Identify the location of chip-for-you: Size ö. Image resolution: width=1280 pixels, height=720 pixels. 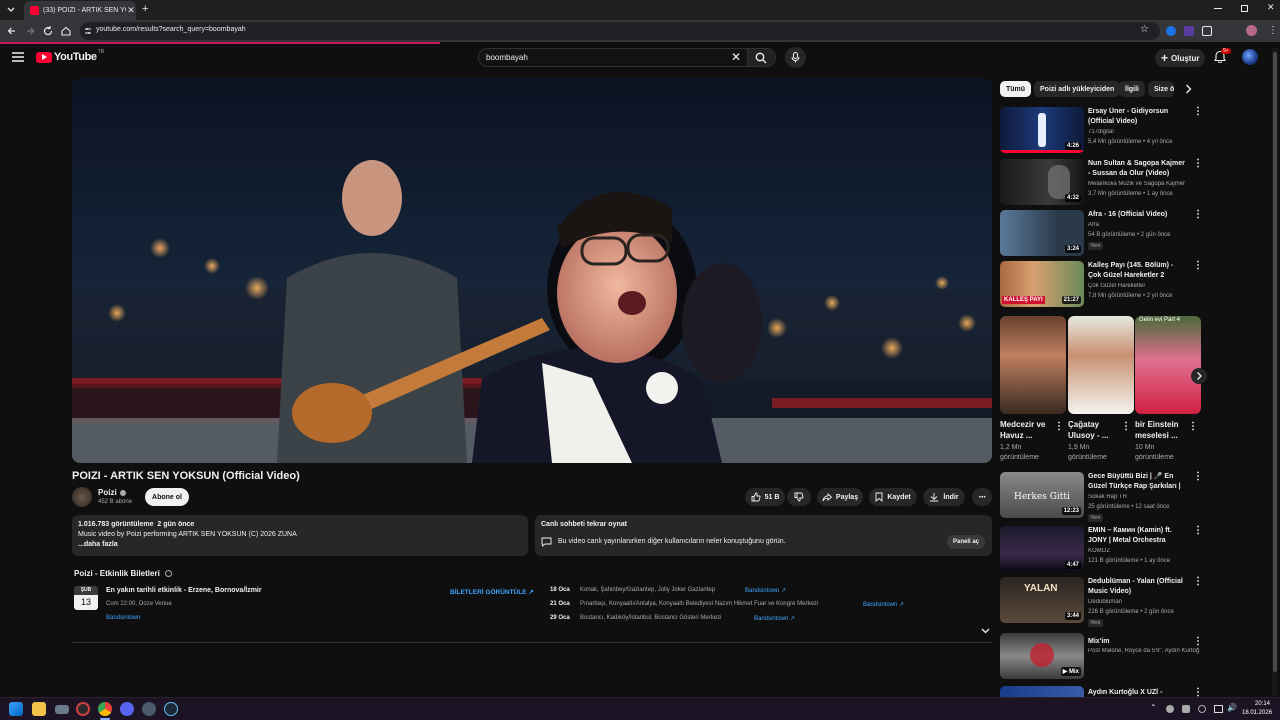
(1161, 89).